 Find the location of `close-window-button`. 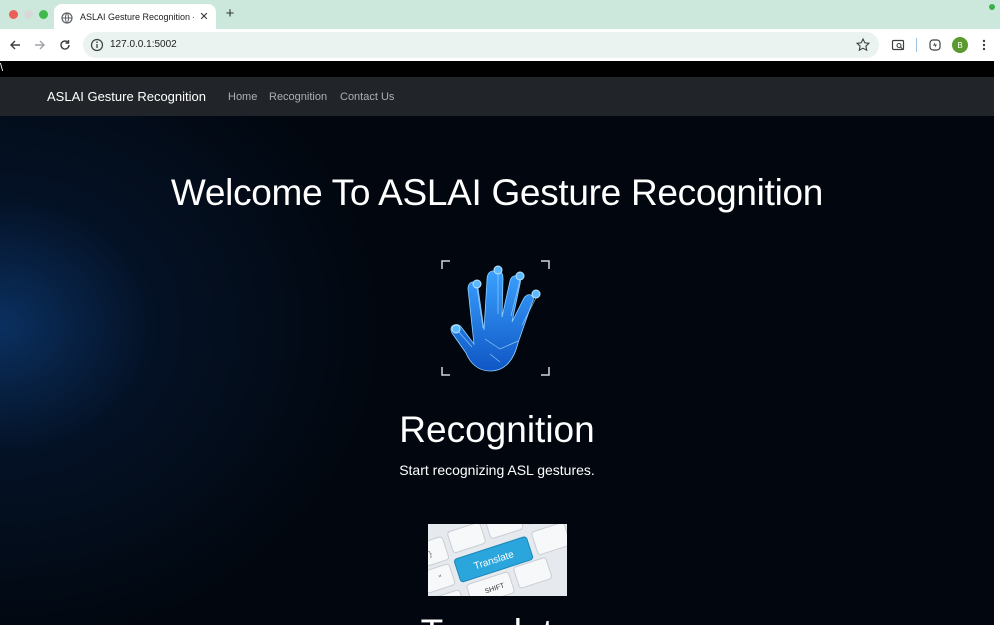

close-window-button is located at coordinates (13, 14).